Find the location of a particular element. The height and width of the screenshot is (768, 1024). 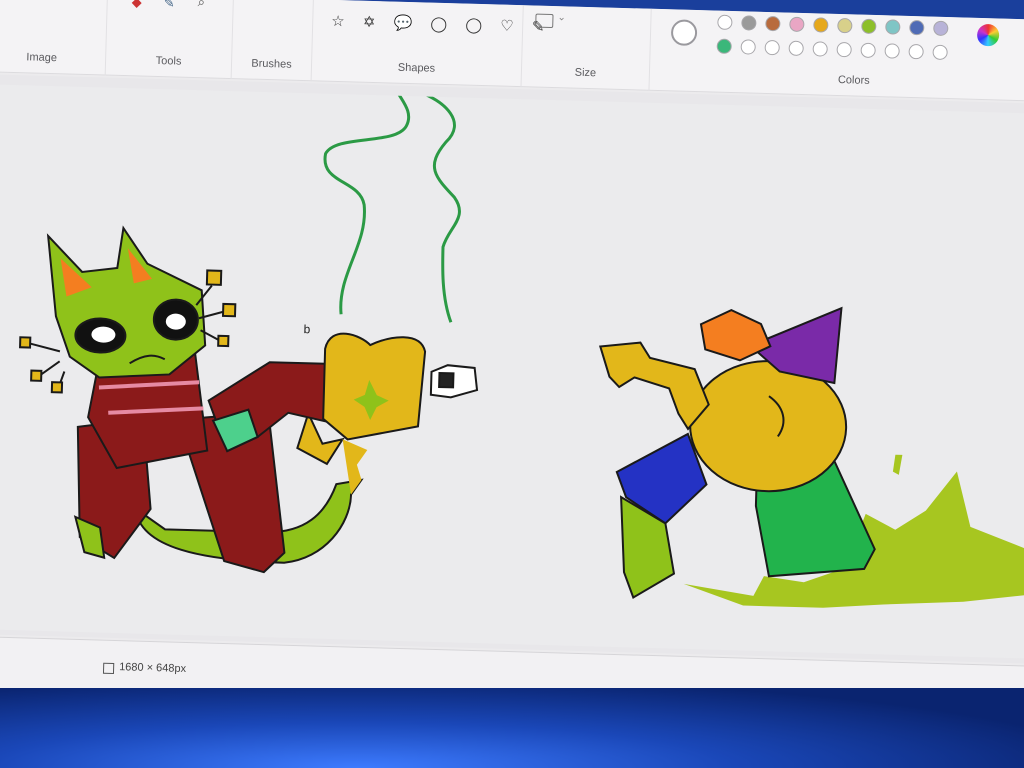

colors-group: Colors is located at coordinates (836, 55).